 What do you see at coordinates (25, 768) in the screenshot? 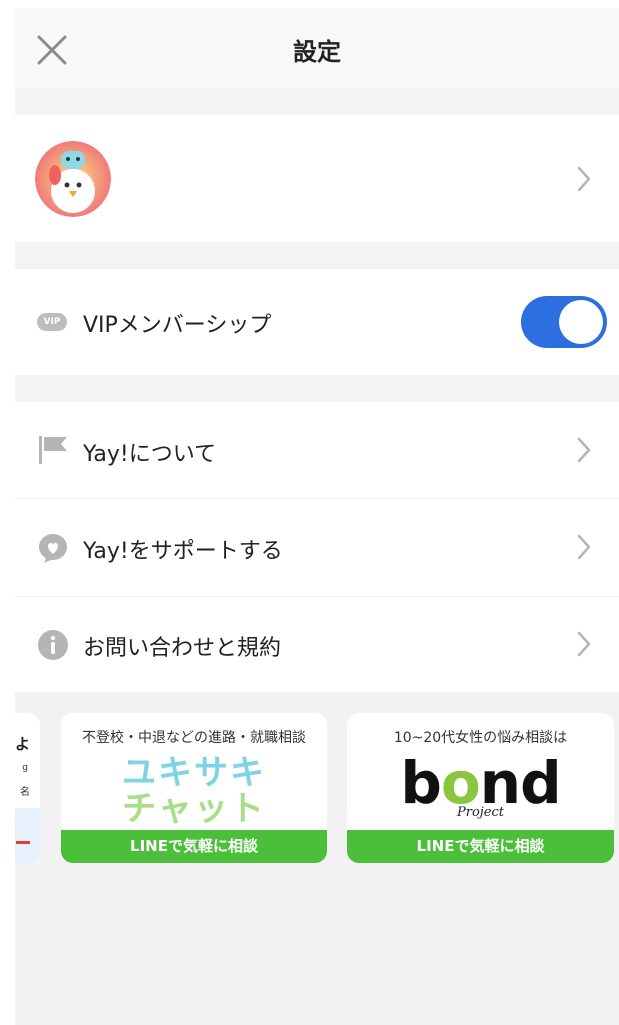
I see `banner-partial-text: g` at bounding box center [25, 768].